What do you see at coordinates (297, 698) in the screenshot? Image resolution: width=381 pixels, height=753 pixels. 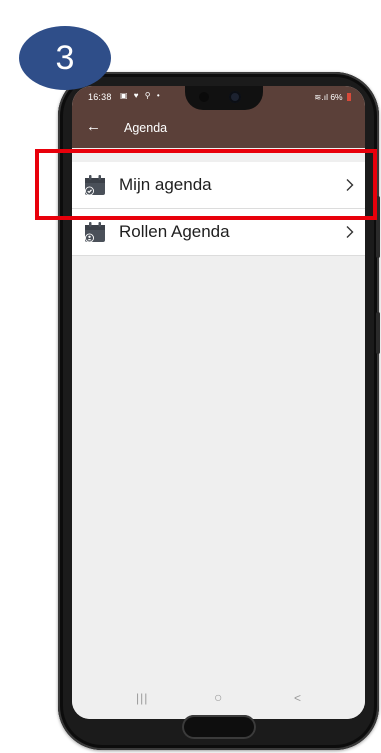 I see `nav-back-button: <` at bounding box center [297, 698].